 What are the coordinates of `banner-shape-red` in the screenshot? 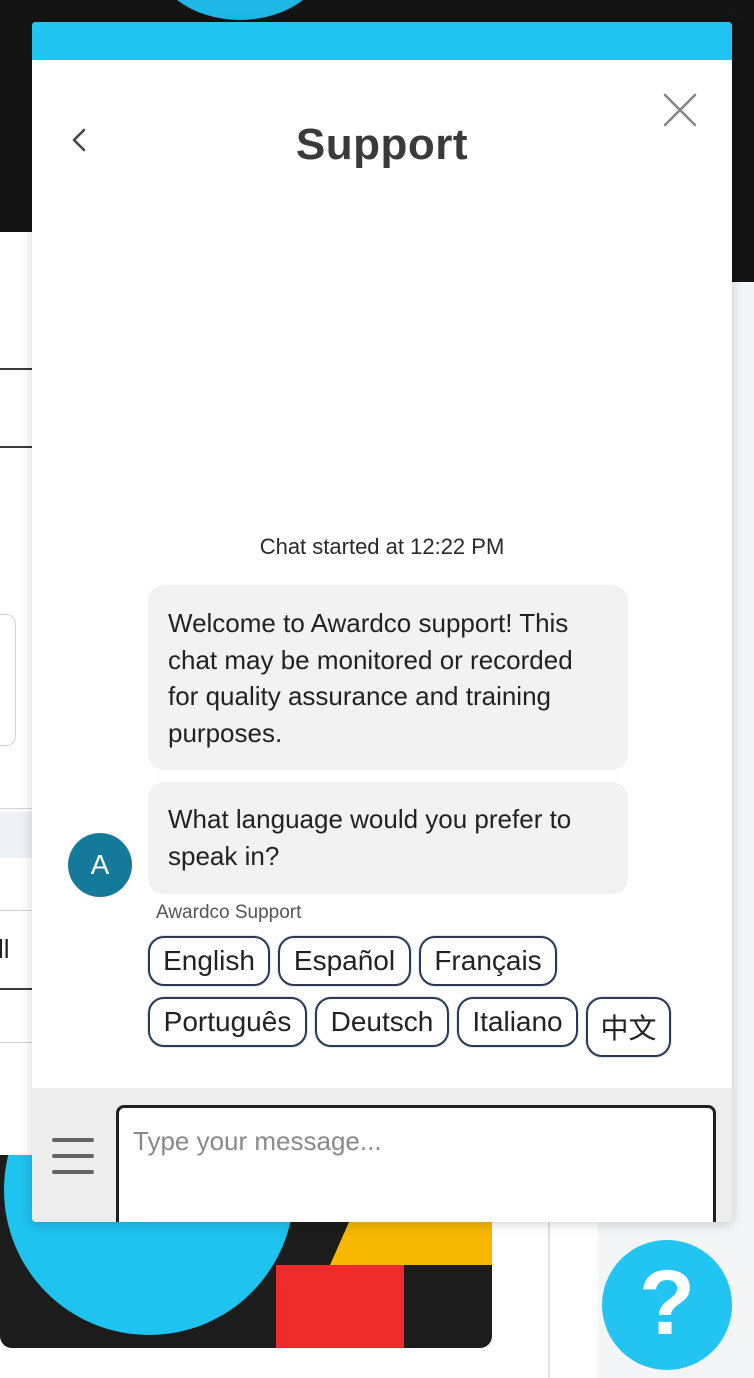 It's located at (340, 1306).